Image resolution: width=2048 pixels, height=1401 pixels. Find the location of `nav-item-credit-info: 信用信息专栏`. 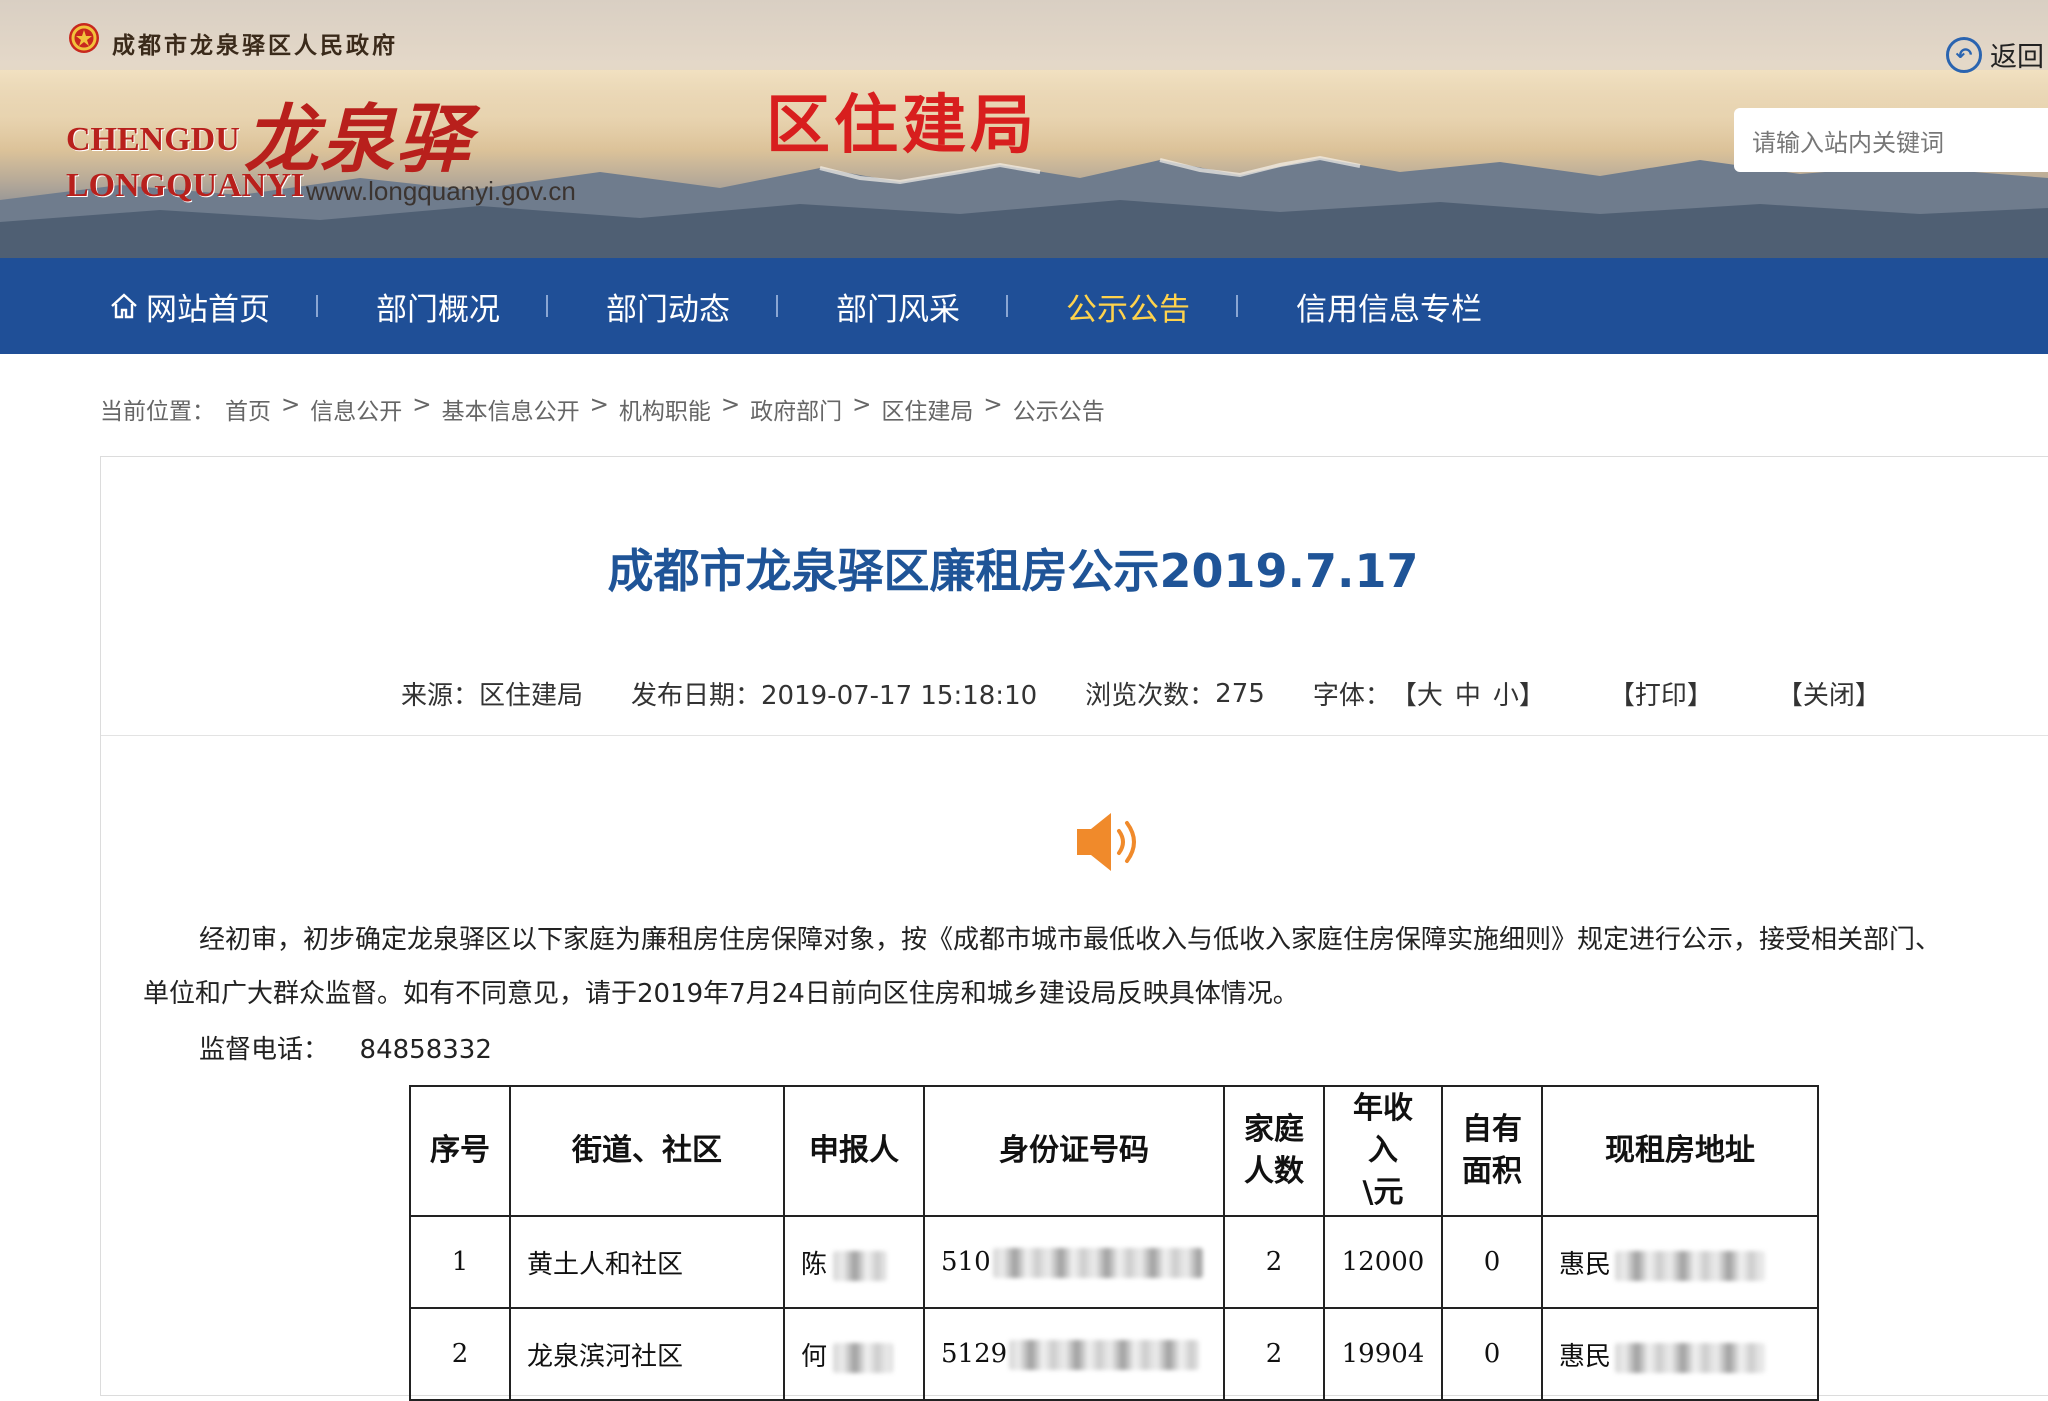

nav-item-credit-info: 信用信息专栏 is located at coordinates (1389, 306).